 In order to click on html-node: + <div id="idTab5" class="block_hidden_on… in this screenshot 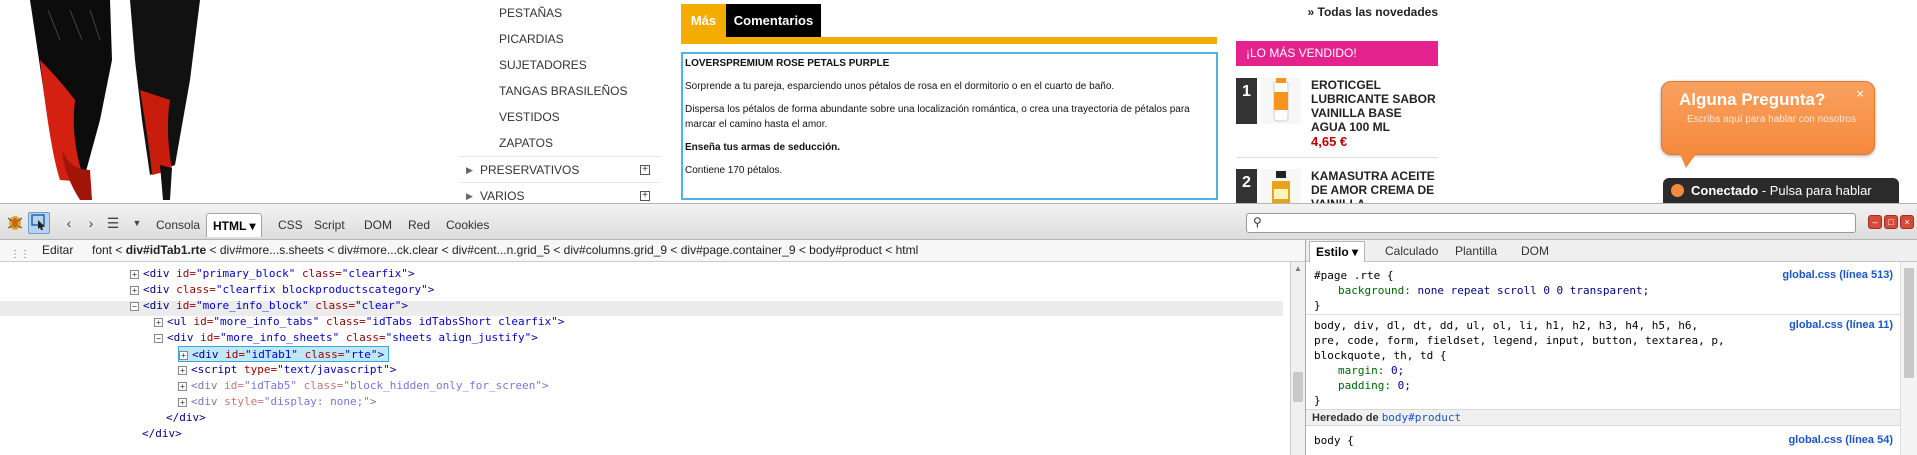, I will do `click(363, 386)`.